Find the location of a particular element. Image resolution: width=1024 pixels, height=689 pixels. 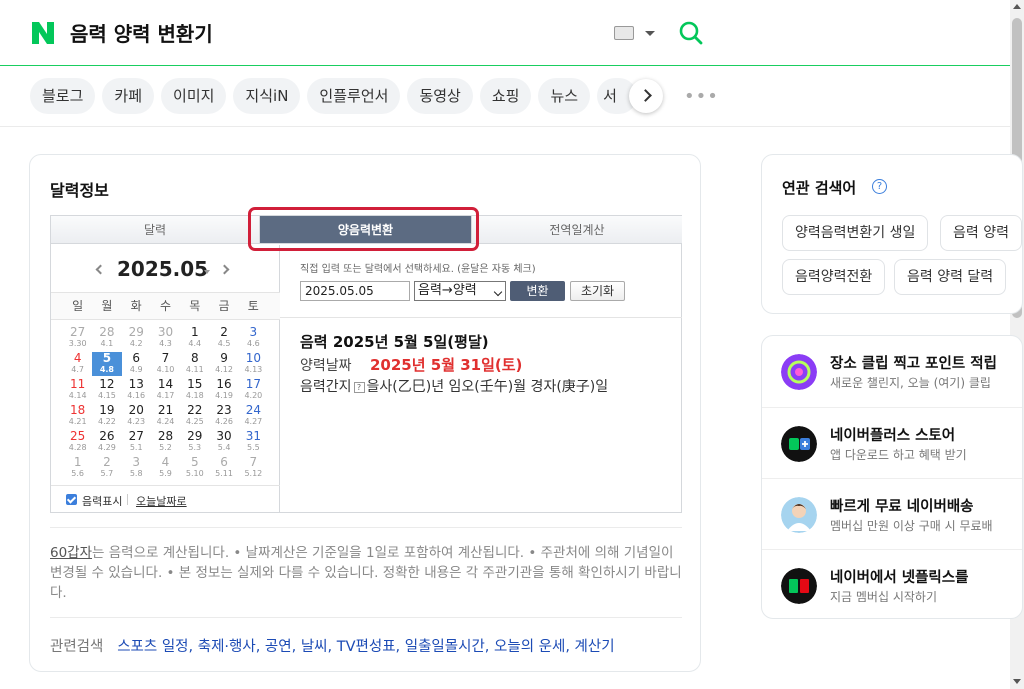

search-query: 음력 양력 변환기 is located at coordinates (141, 32).